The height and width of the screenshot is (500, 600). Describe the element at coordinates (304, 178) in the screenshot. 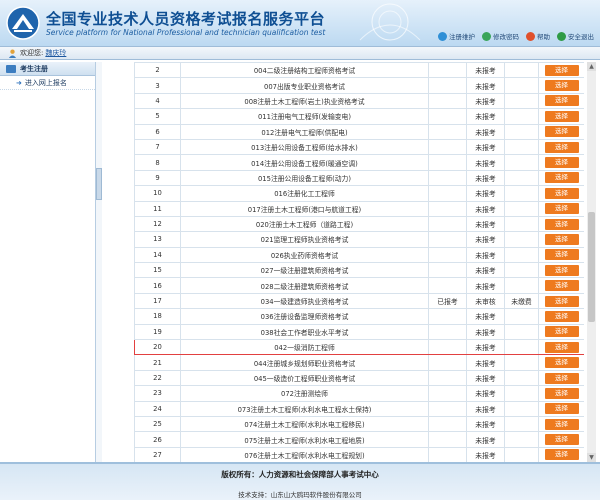

I see `exam-name: 015注册公用设备工程师(动力)` at that location.